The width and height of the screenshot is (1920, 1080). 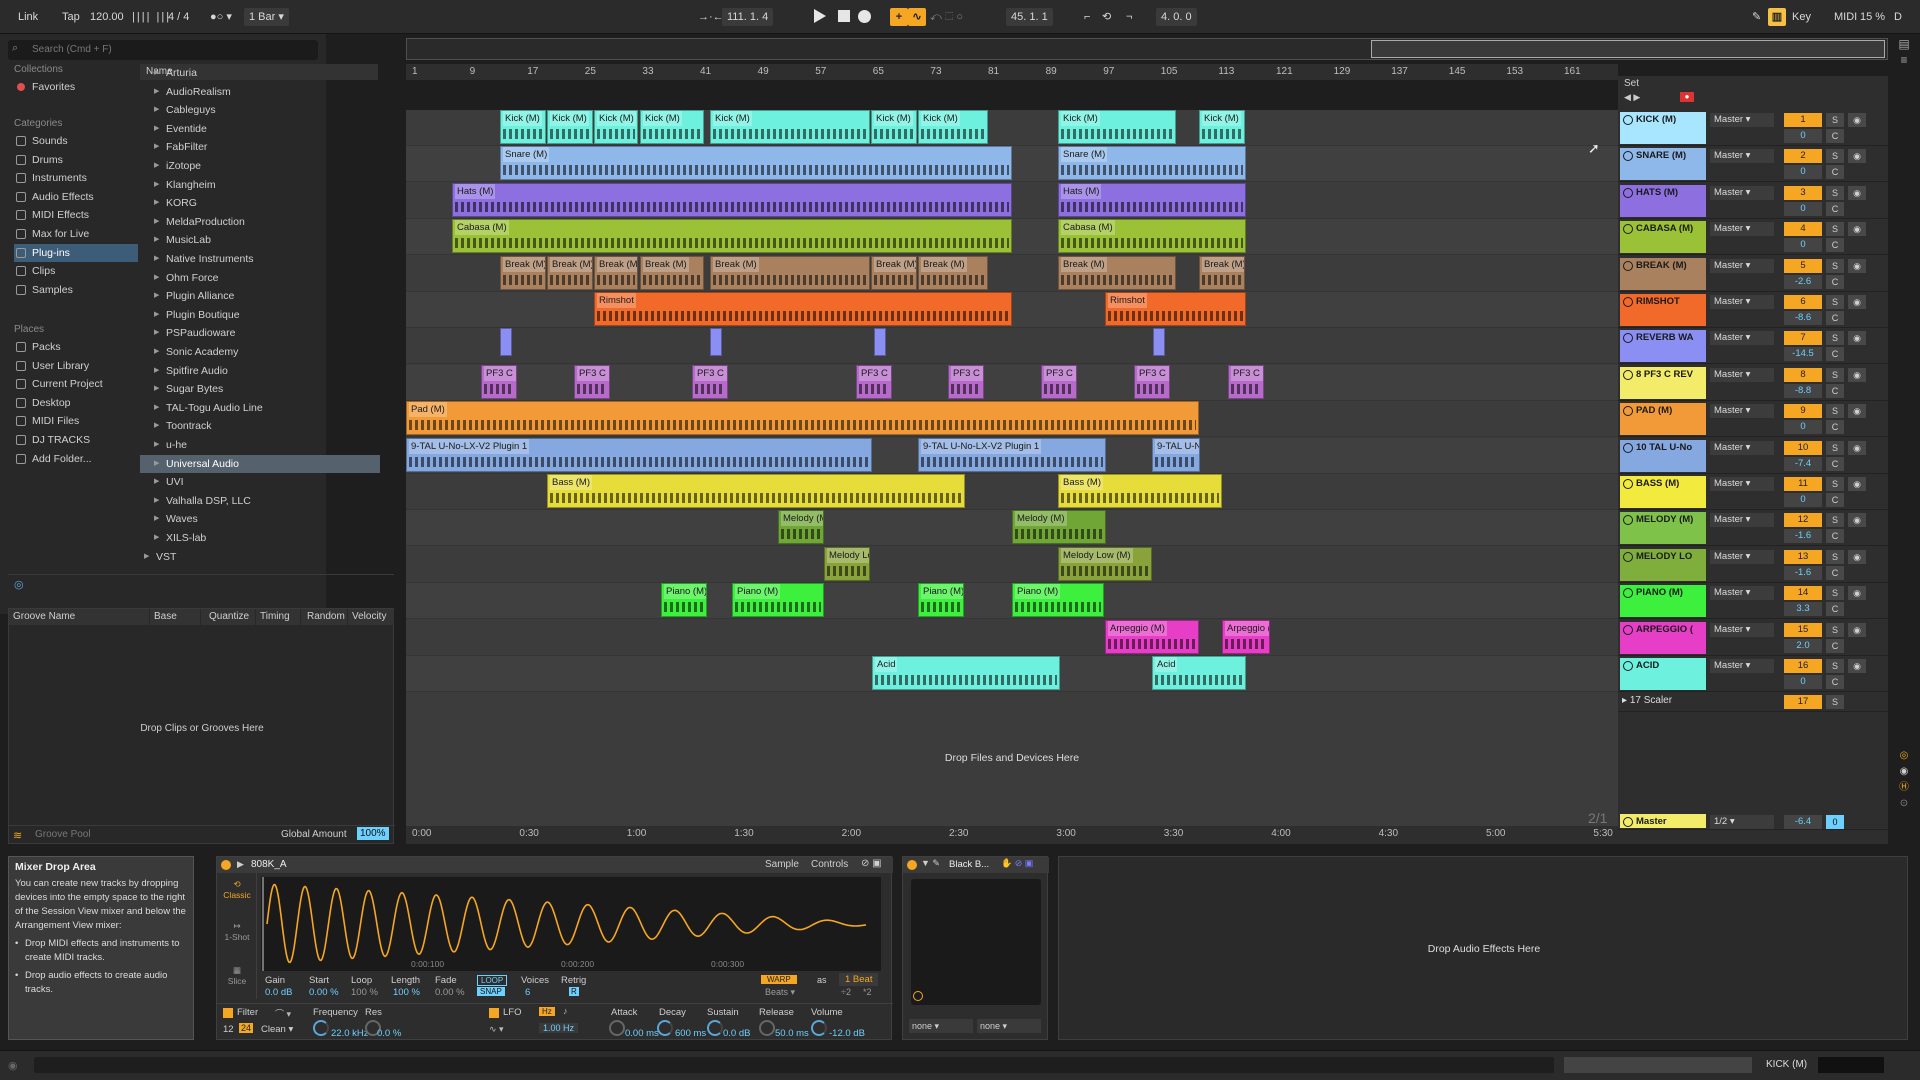 I want to click on track-name-header: SNARE (M), so click(x=1663, y=164).